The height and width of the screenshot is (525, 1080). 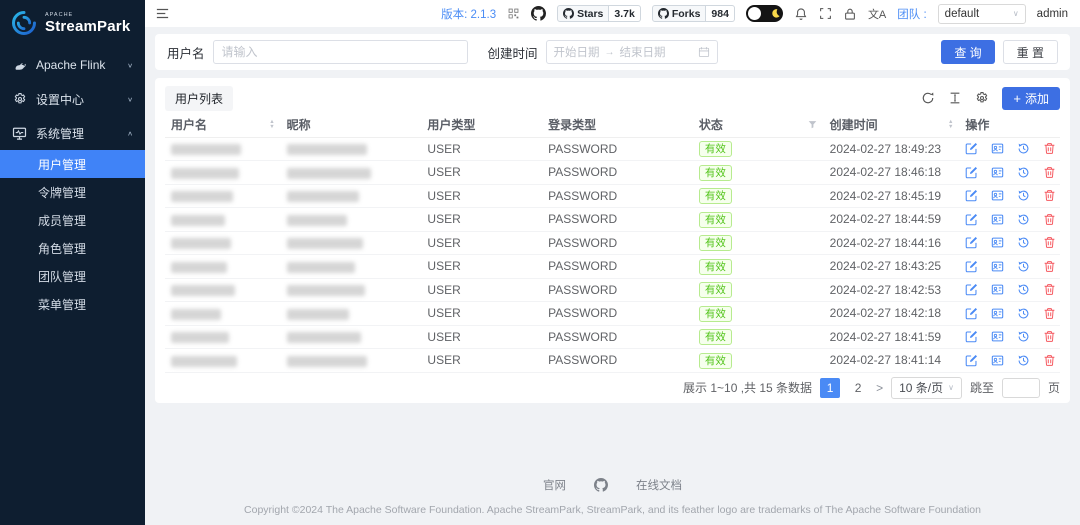 I want to click on table-row: USER PASSWORD 有效 2024-02-27 18:44:16, so click(x=612, y=243).